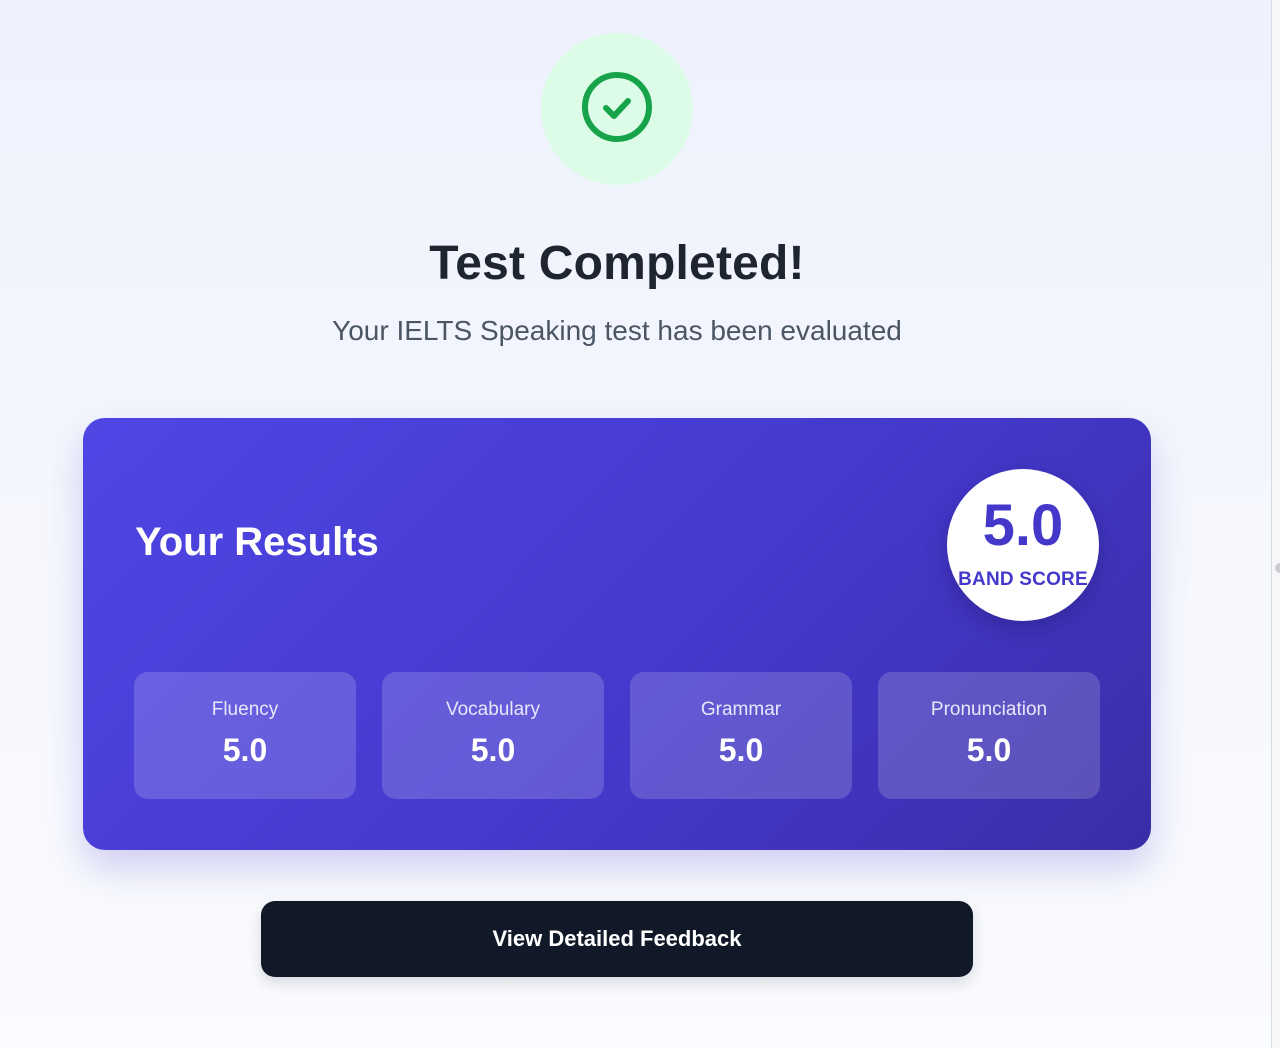  I want to click on metric-card-pronunciation: Pronunciation 5.0, so click(989, 735).